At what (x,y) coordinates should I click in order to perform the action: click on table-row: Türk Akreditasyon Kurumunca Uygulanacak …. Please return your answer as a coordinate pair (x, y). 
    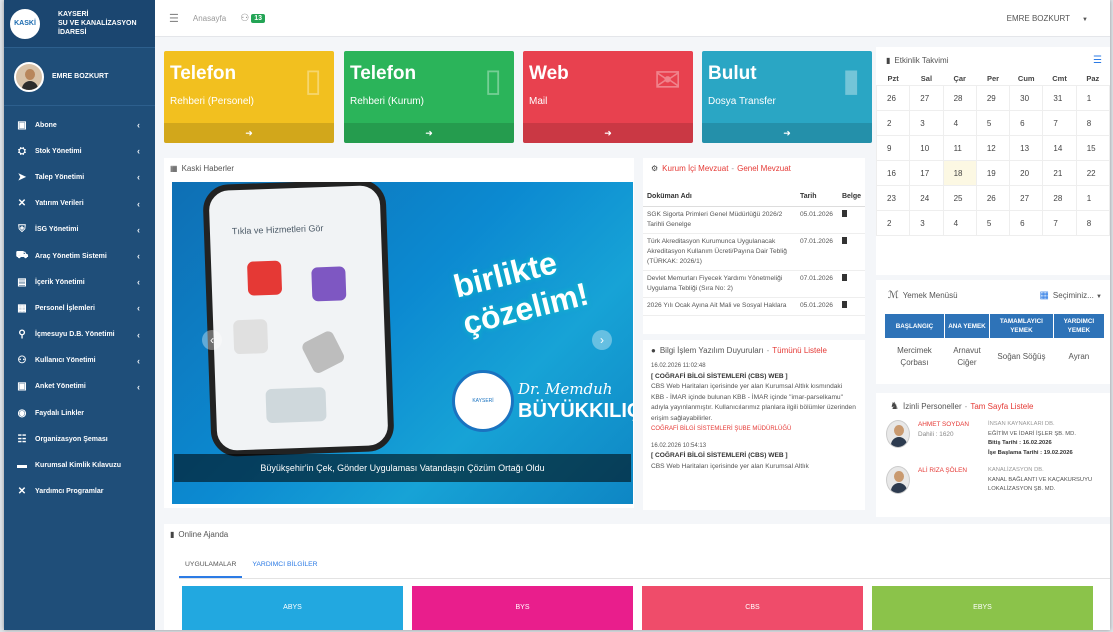
    Looking at the image, I should click on (754, 252).